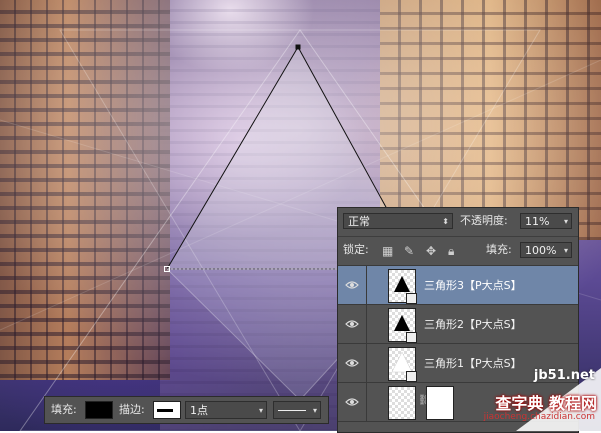 The width and height of the screenshot is (601, 433). What do you see at coordinates (132, 409) in the screenshot?
I see `stroke-label: 描边:` at bounding box center [132, 409].